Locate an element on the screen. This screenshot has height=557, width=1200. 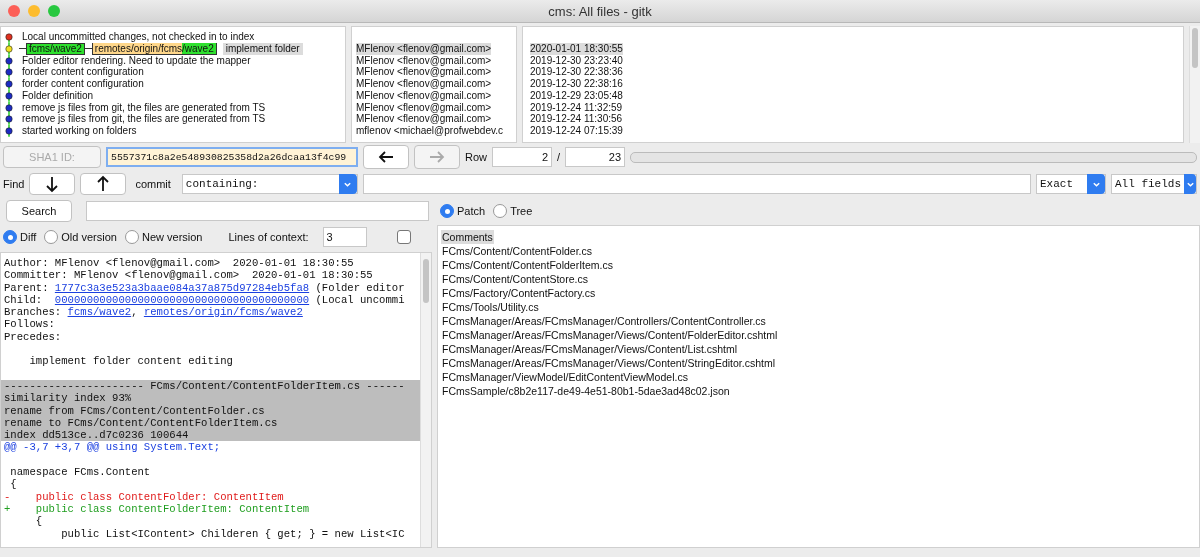
file-item: FCmsManager/Areas/FCmsManager/Views/Content/FolderEditor.cshtml is located at coordinates (610, 335).